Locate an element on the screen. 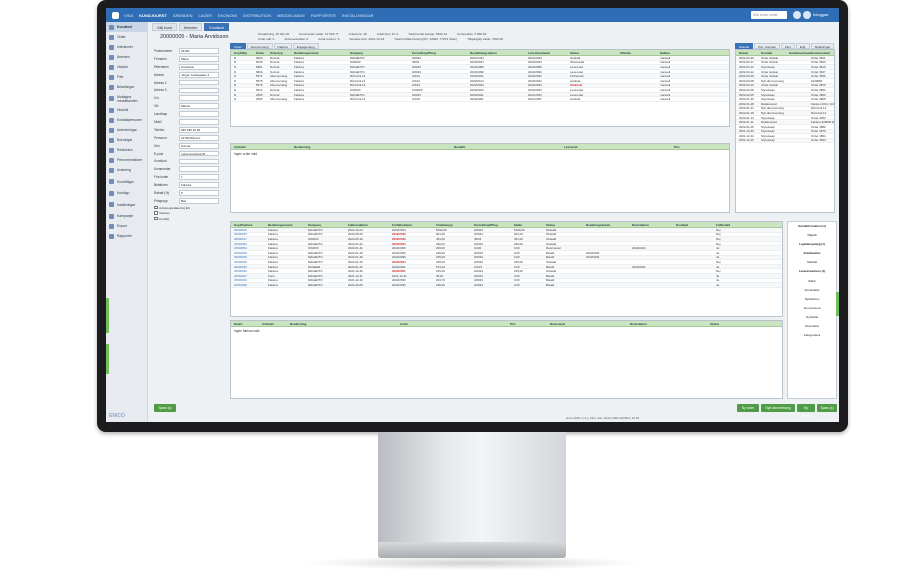 The height and width of the screenshot is (579, 900). sidebar-item-kampanjer: Kampanjer is located at coordinates (126, 216).